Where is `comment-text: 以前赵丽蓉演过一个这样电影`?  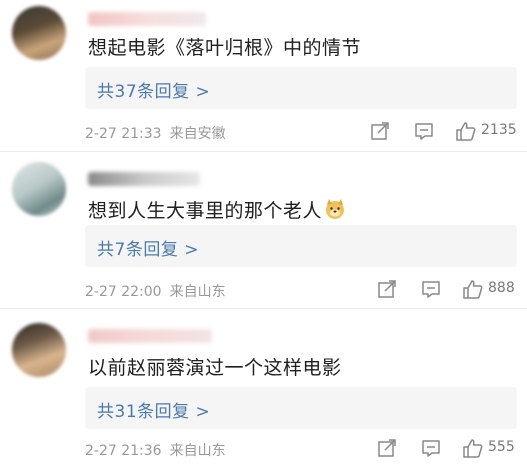
comment-text: 以前赵丽蓉演过一个这样电影 is located at coordinates (215, 368).